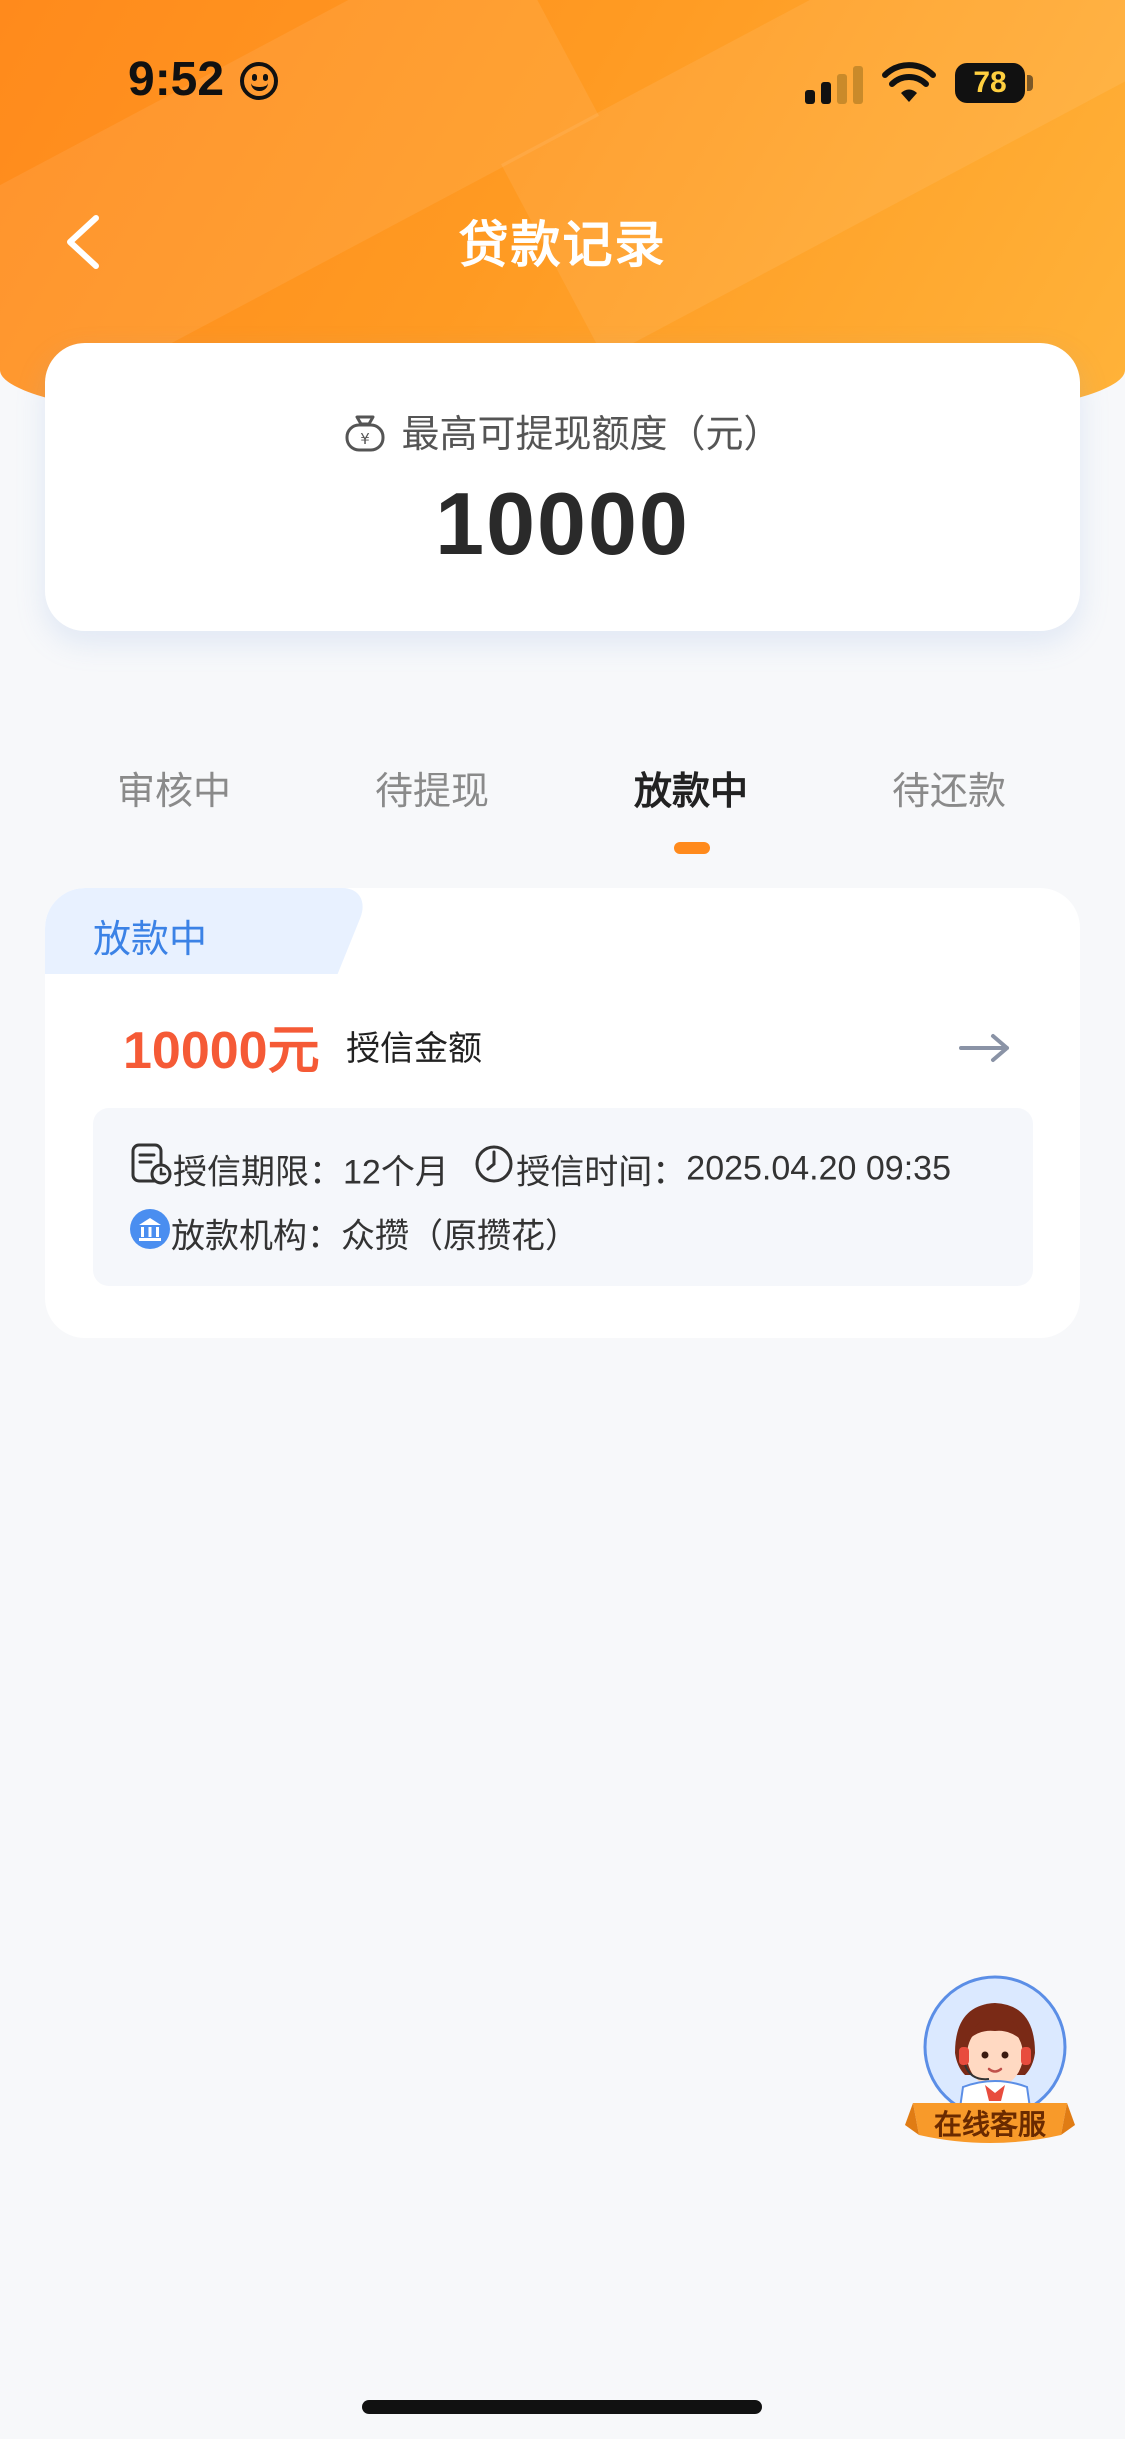 This screenshot has height=2439, width=1125. Describe the element at coordinates (258, 1172) in the screenshot. I see `term-label: 授信期限：` at that location.